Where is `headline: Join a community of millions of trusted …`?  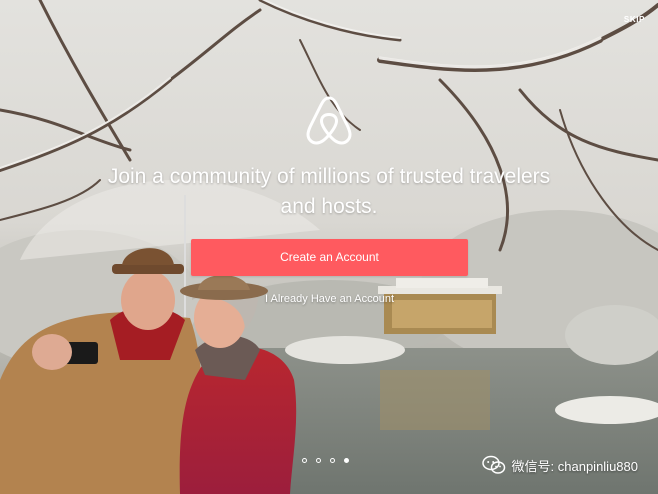 headline: Join a community of millions of trusted … is located at coordinates (329, 191).